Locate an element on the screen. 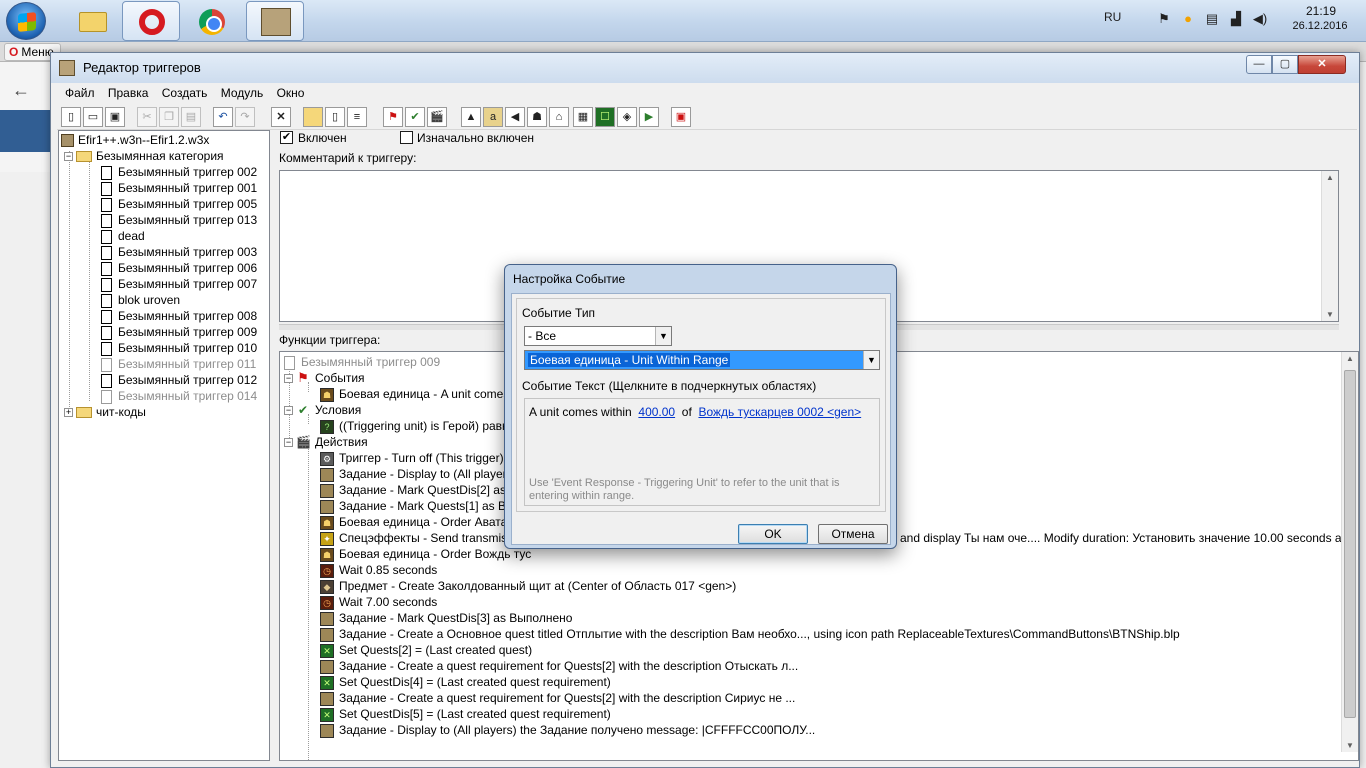  delete-icon: ✕ is located at coordinates (281, 117).